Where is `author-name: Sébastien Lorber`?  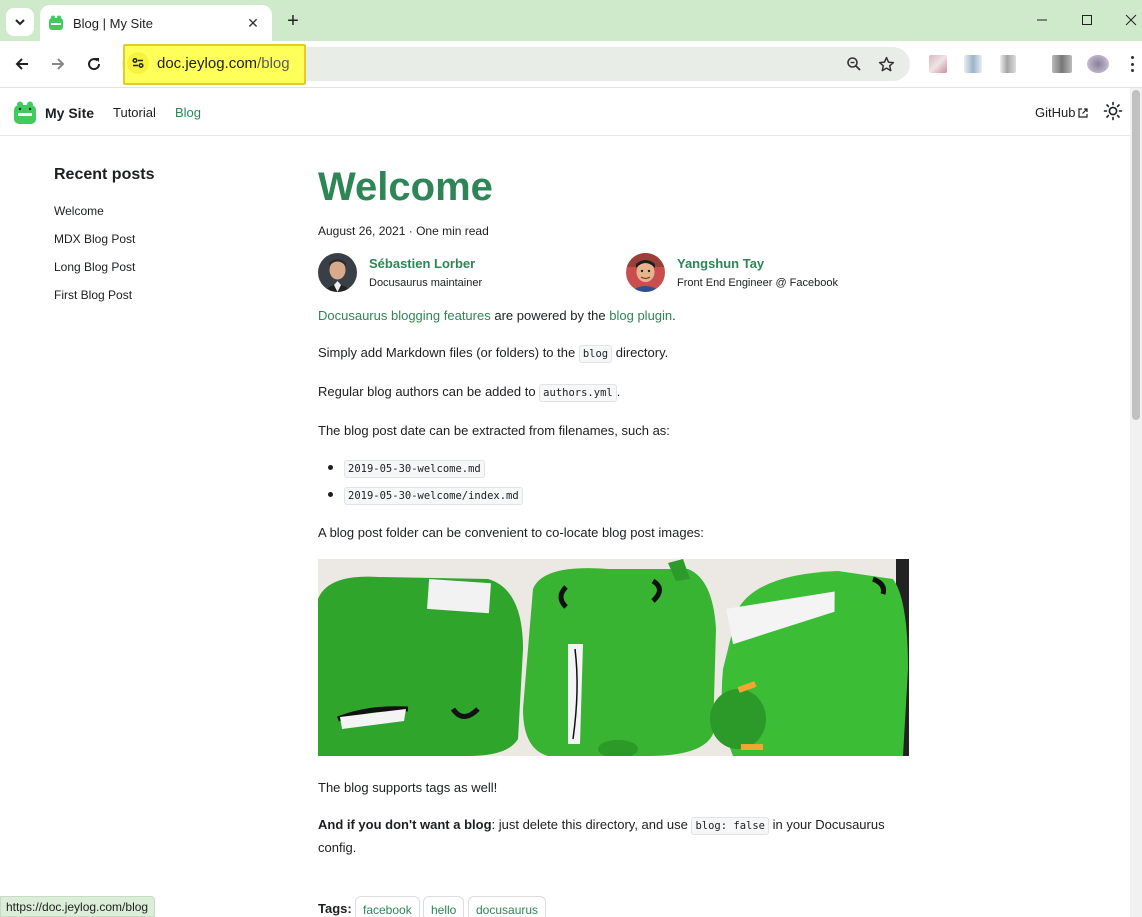 author-name: Sébastien Lorber is located at coordinates (425, 263).